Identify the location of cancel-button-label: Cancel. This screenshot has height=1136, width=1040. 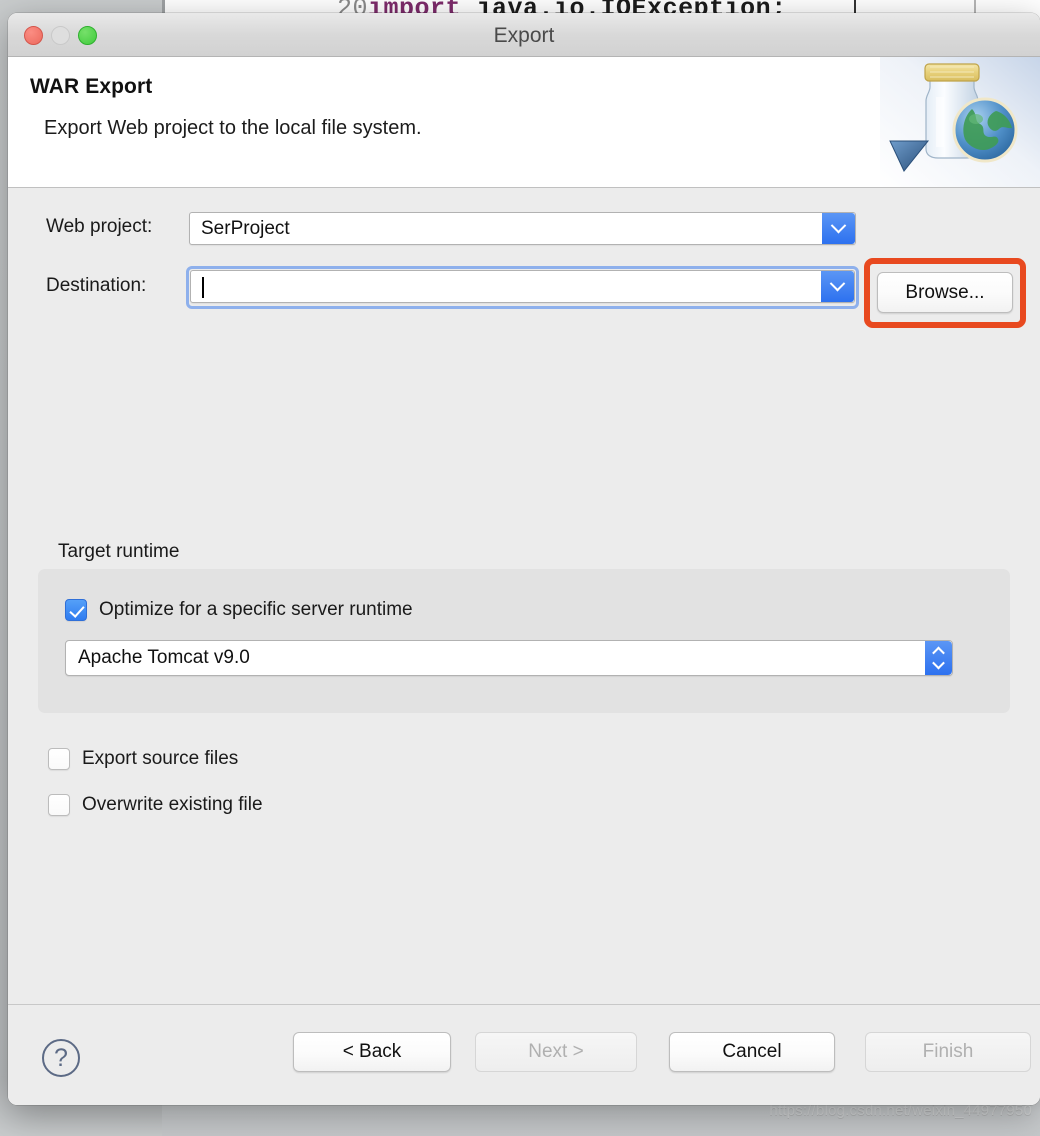
(752, 1051).